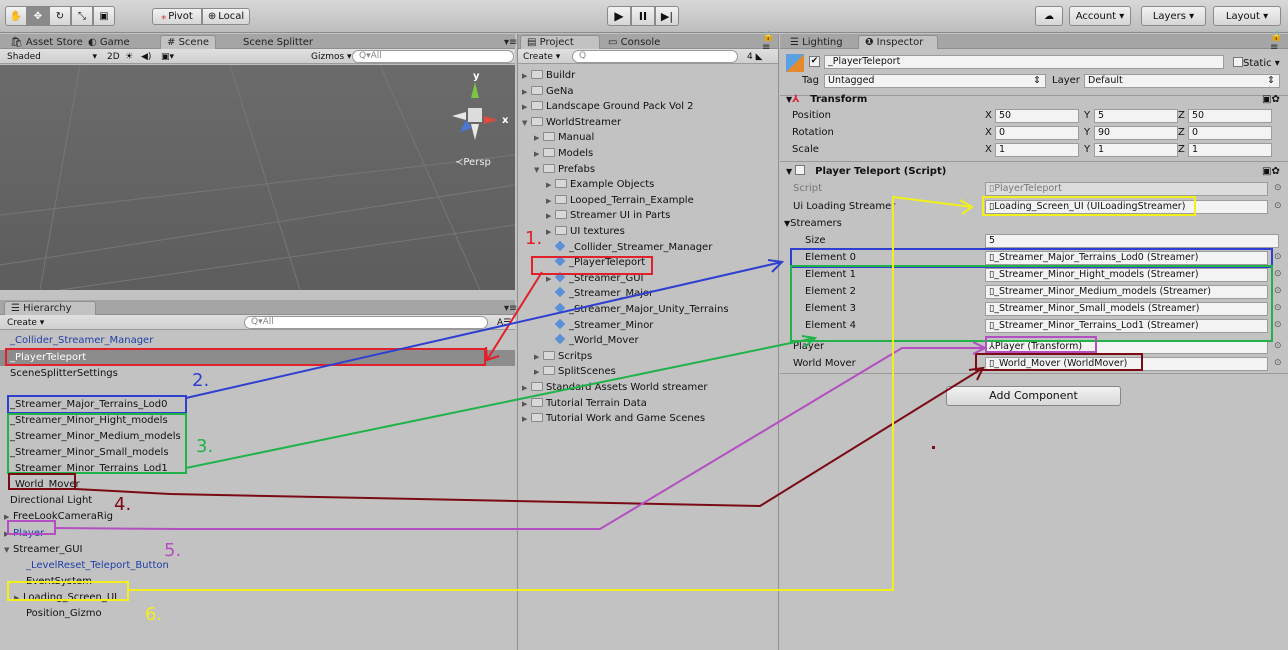  I want to click on hierarchy-item: _LevelReset_Teleport_Button, so click(257, 566).